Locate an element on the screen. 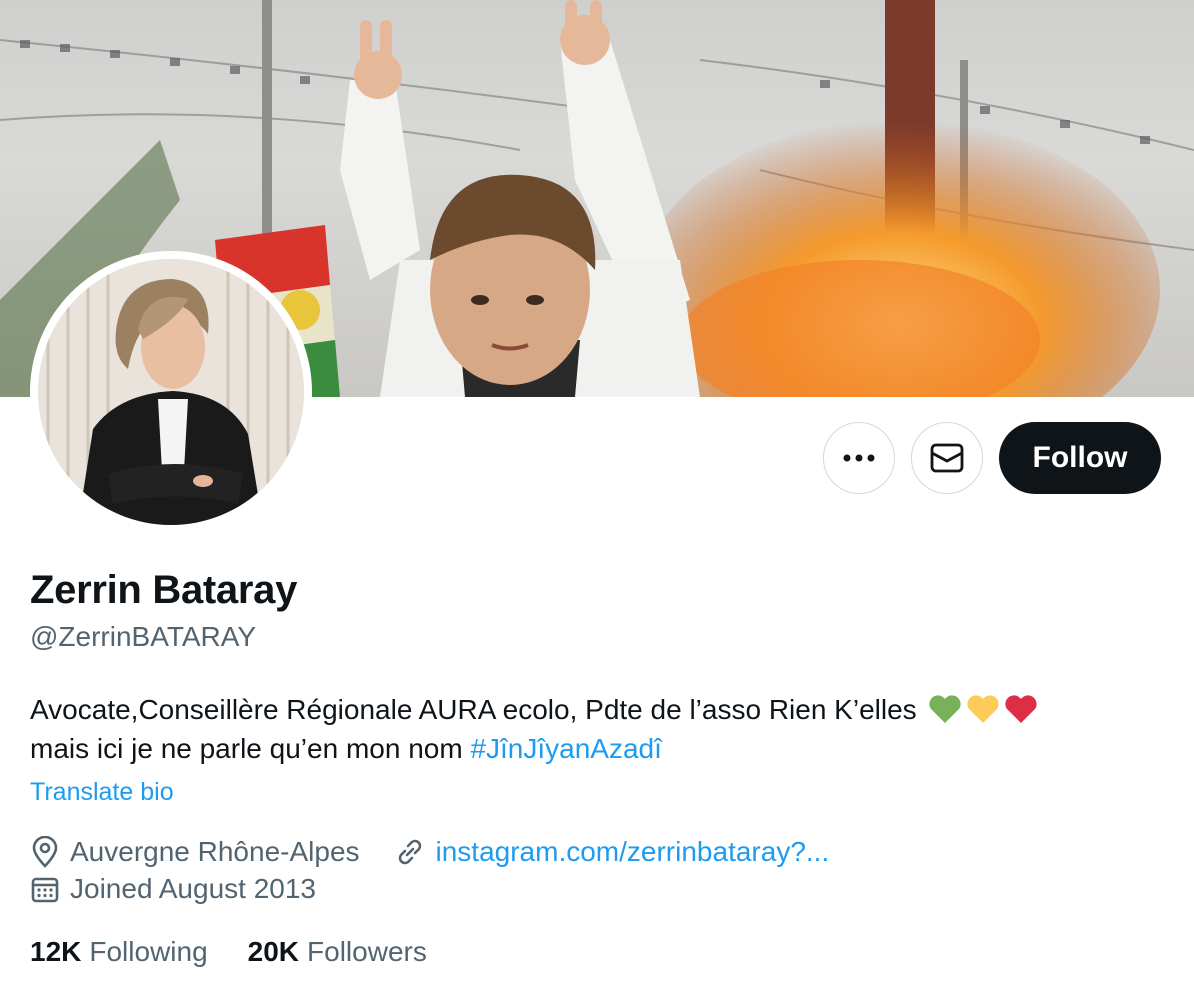  bio-hashtag-link: #JînJîyanAzadî is located at coordinates (565, 748).